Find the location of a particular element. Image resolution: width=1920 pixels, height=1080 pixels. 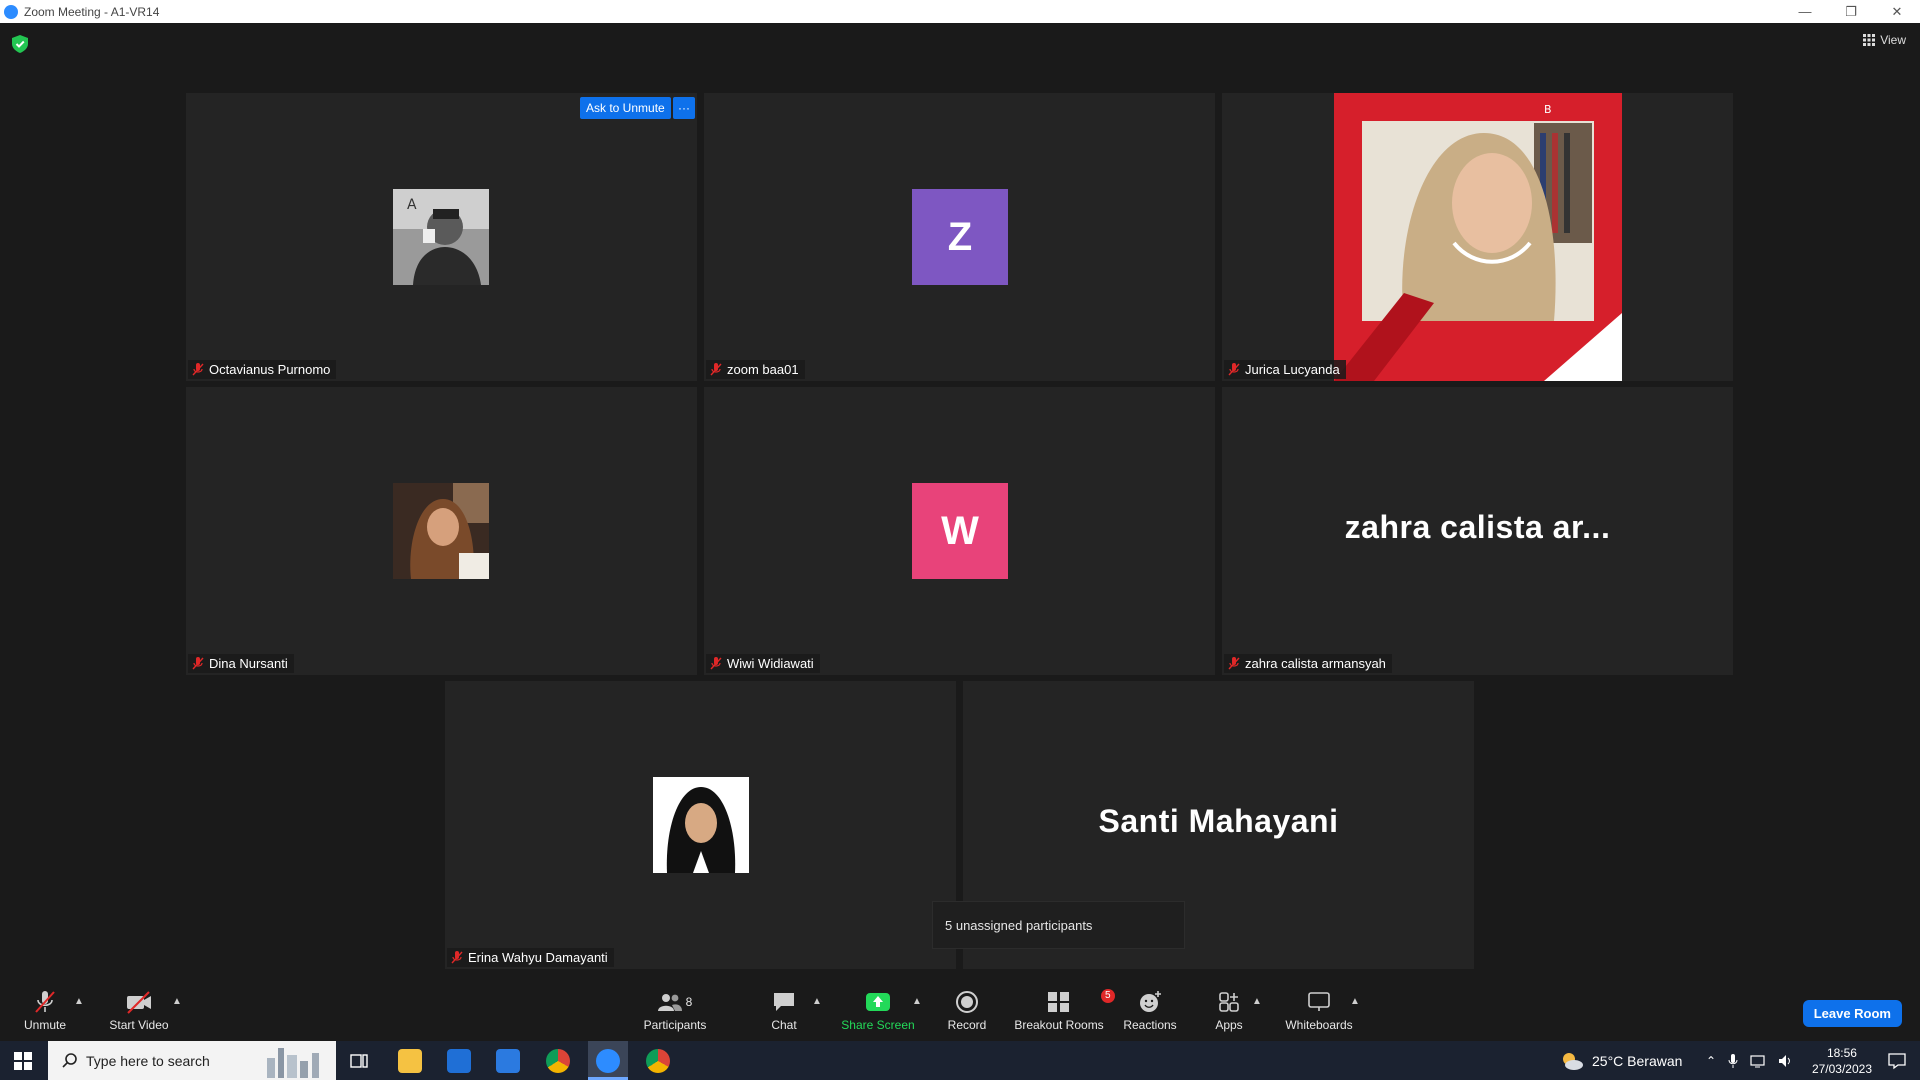

apps-icon is located at coordinates (1229, 1002).